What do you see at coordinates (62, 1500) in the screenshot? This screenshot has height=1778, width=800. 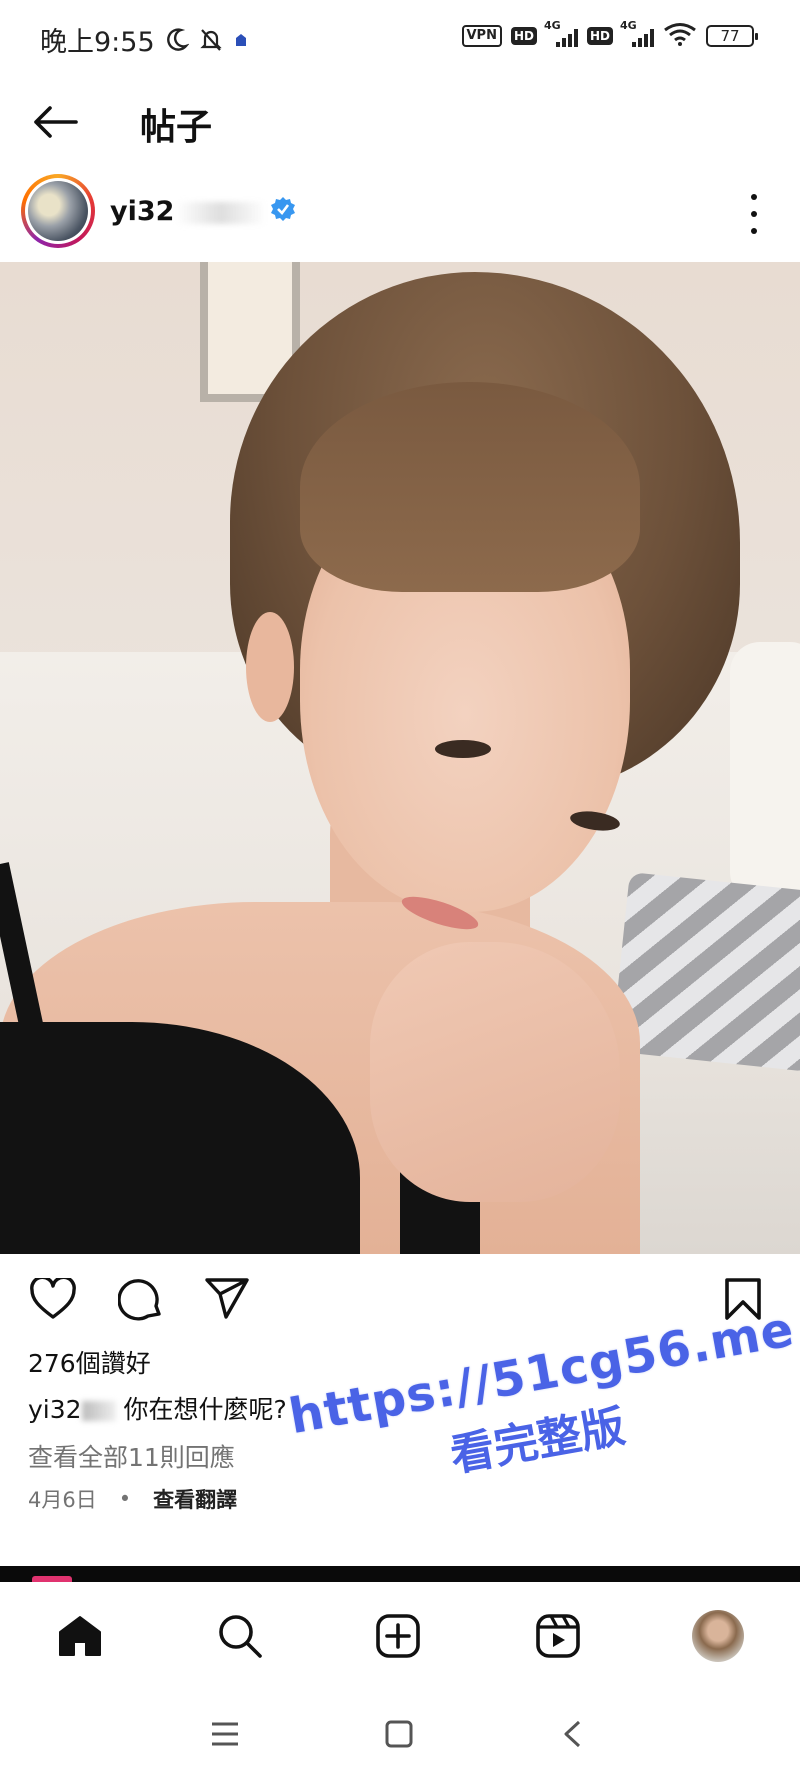 I see `post-date: 4月6日` at bounding box center [62, 1500].